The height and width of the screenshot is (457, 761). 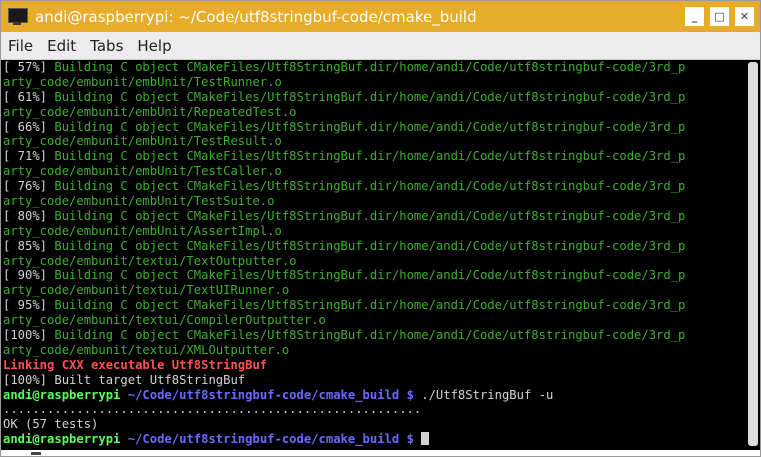 I want to click on close-button: ✕, so click(x=744, y=16).